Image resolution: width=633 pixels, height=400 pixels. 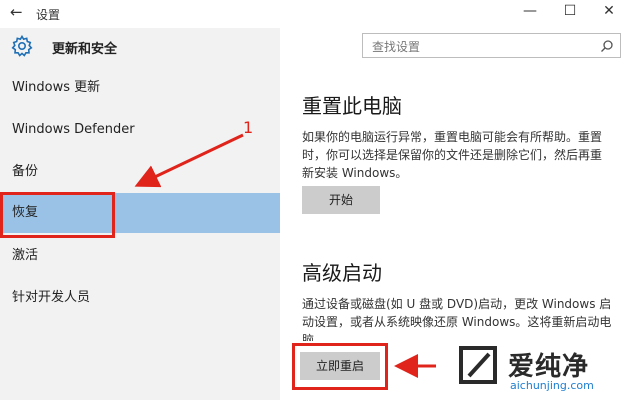 What do you see at coordinates (25, 171) in the screenshot?
I see `sidebar-item-label: 备份` at bounding box center [25, 171].